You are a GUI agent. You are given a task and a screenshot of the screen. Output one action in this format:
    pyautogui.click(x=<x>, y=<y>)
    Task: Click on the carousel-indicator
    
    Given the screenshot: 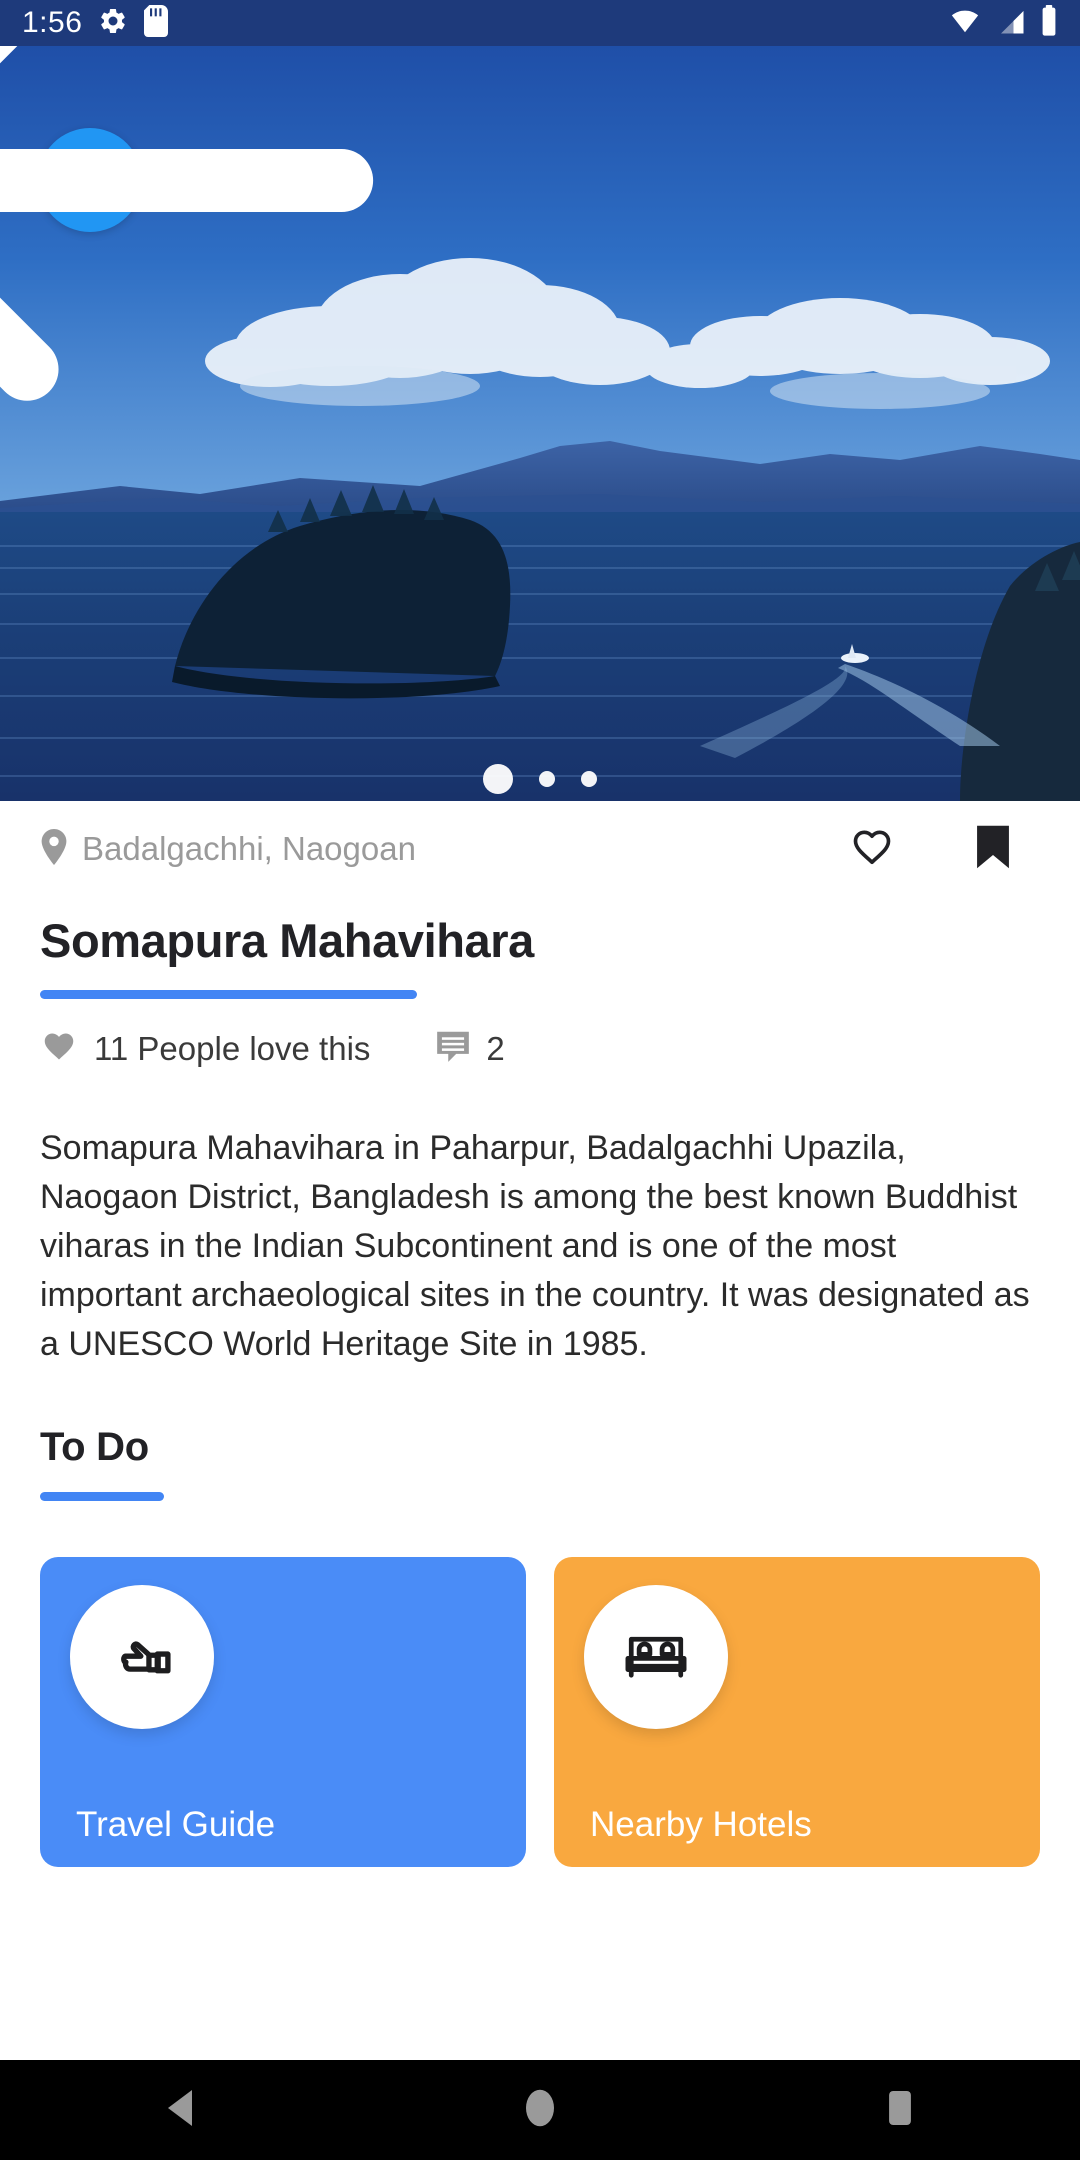 What is the action you would take?
    pyautogui.click(x=540, y=779)
    